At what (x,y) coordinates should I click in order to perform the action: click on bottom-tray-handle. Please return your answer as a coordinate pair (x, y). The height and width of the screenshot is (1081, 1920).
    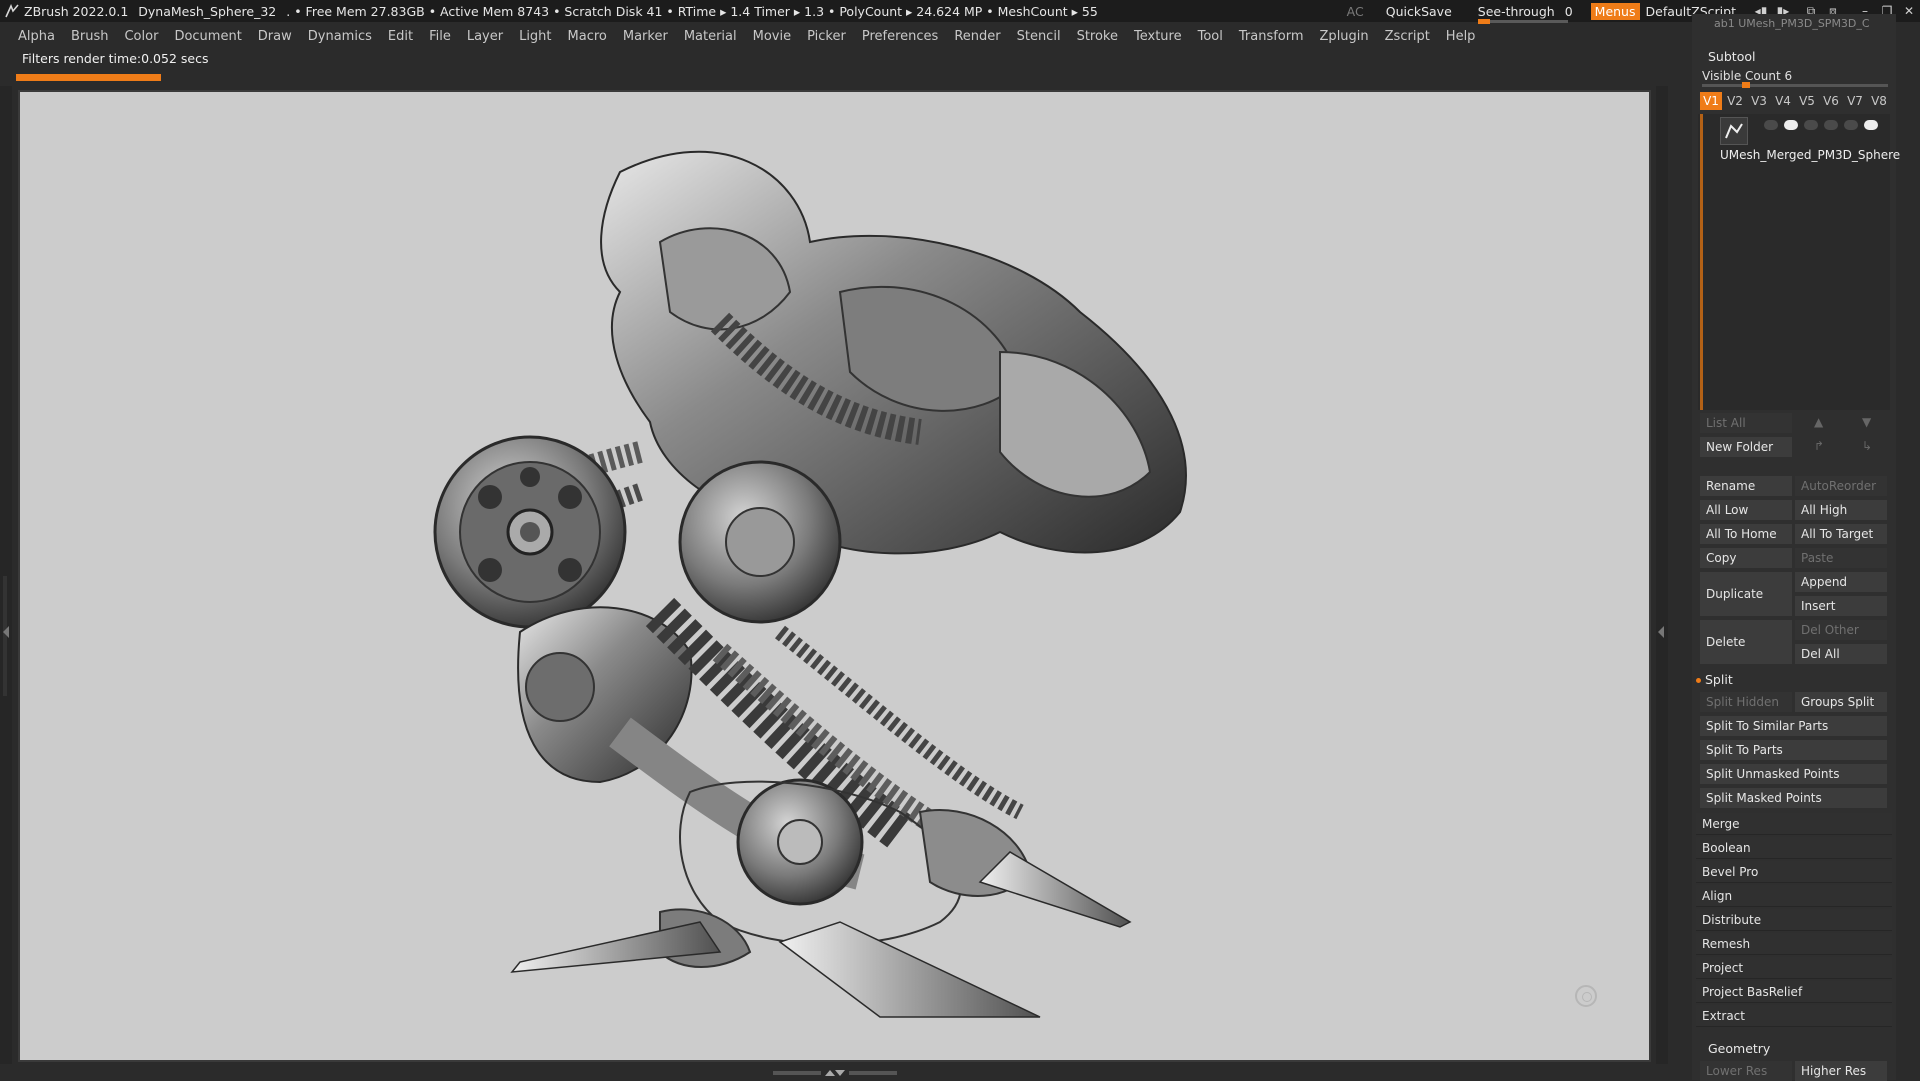
    Looking at the image, I should click on (835, 1073).